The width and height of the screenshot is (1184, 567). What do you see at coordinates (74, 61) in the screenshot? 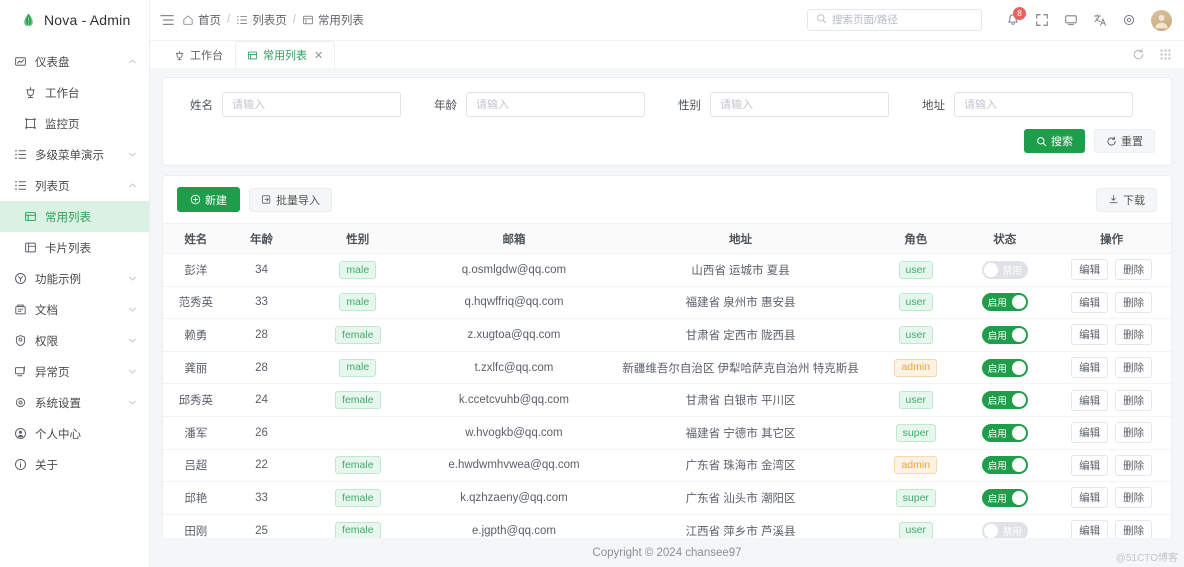
I see `sidebar-item-0: 仪表盘` at bounding box center [74, 61].